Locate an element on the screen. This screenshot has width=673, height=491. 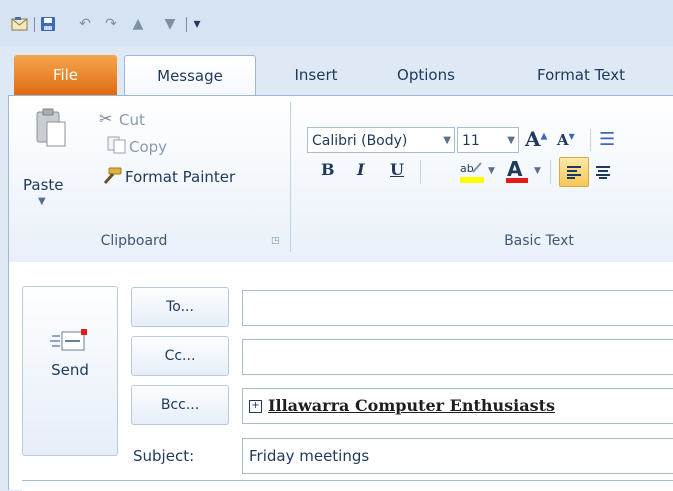
shrink-font-icon: A▼ is located at coordinates (566, 140).